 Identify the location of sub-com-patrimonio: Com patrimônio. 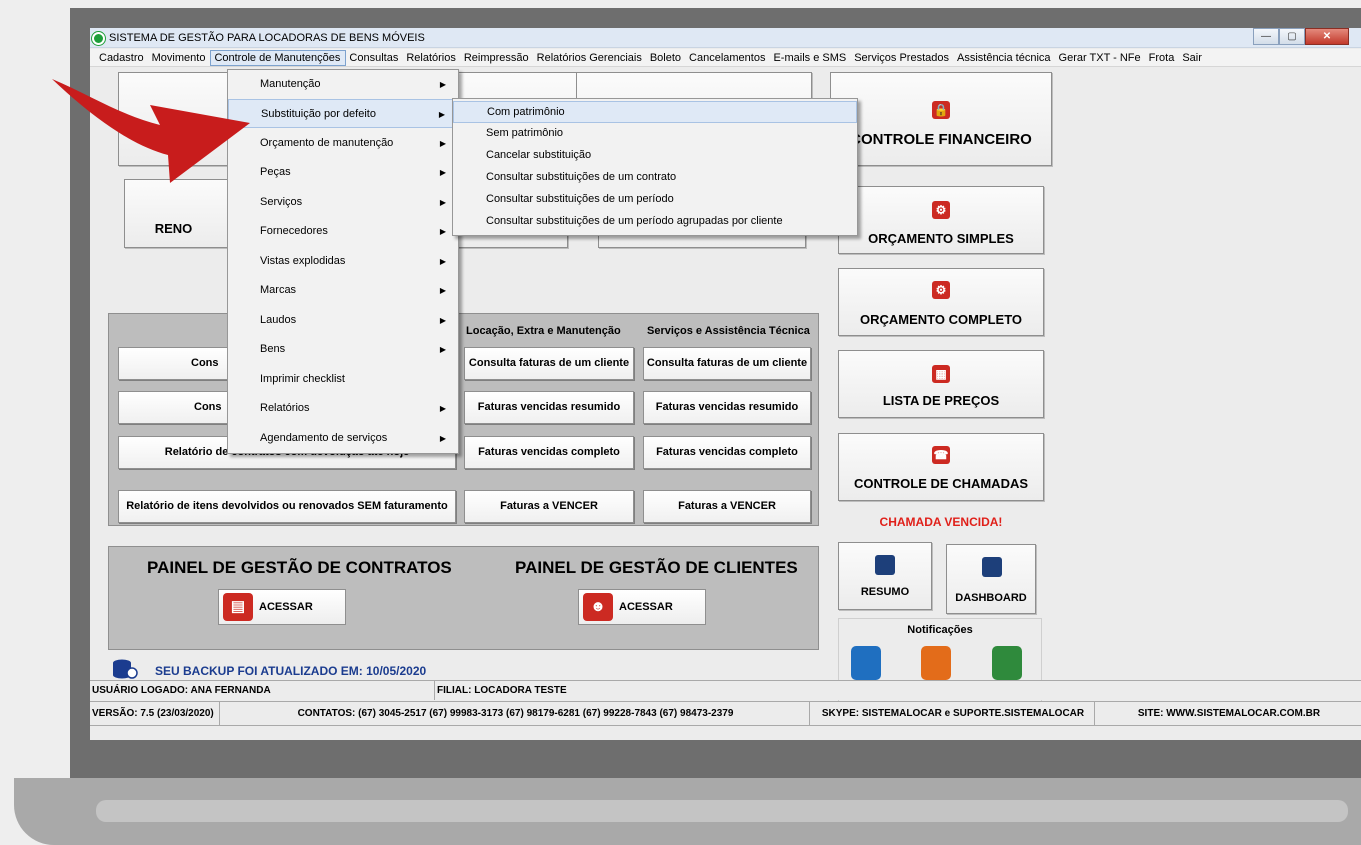
(655, 112).